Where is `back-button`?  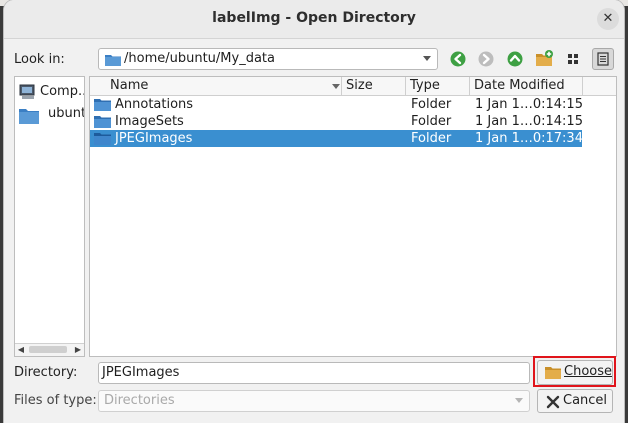 back-button is located at coordinates (458, 59).